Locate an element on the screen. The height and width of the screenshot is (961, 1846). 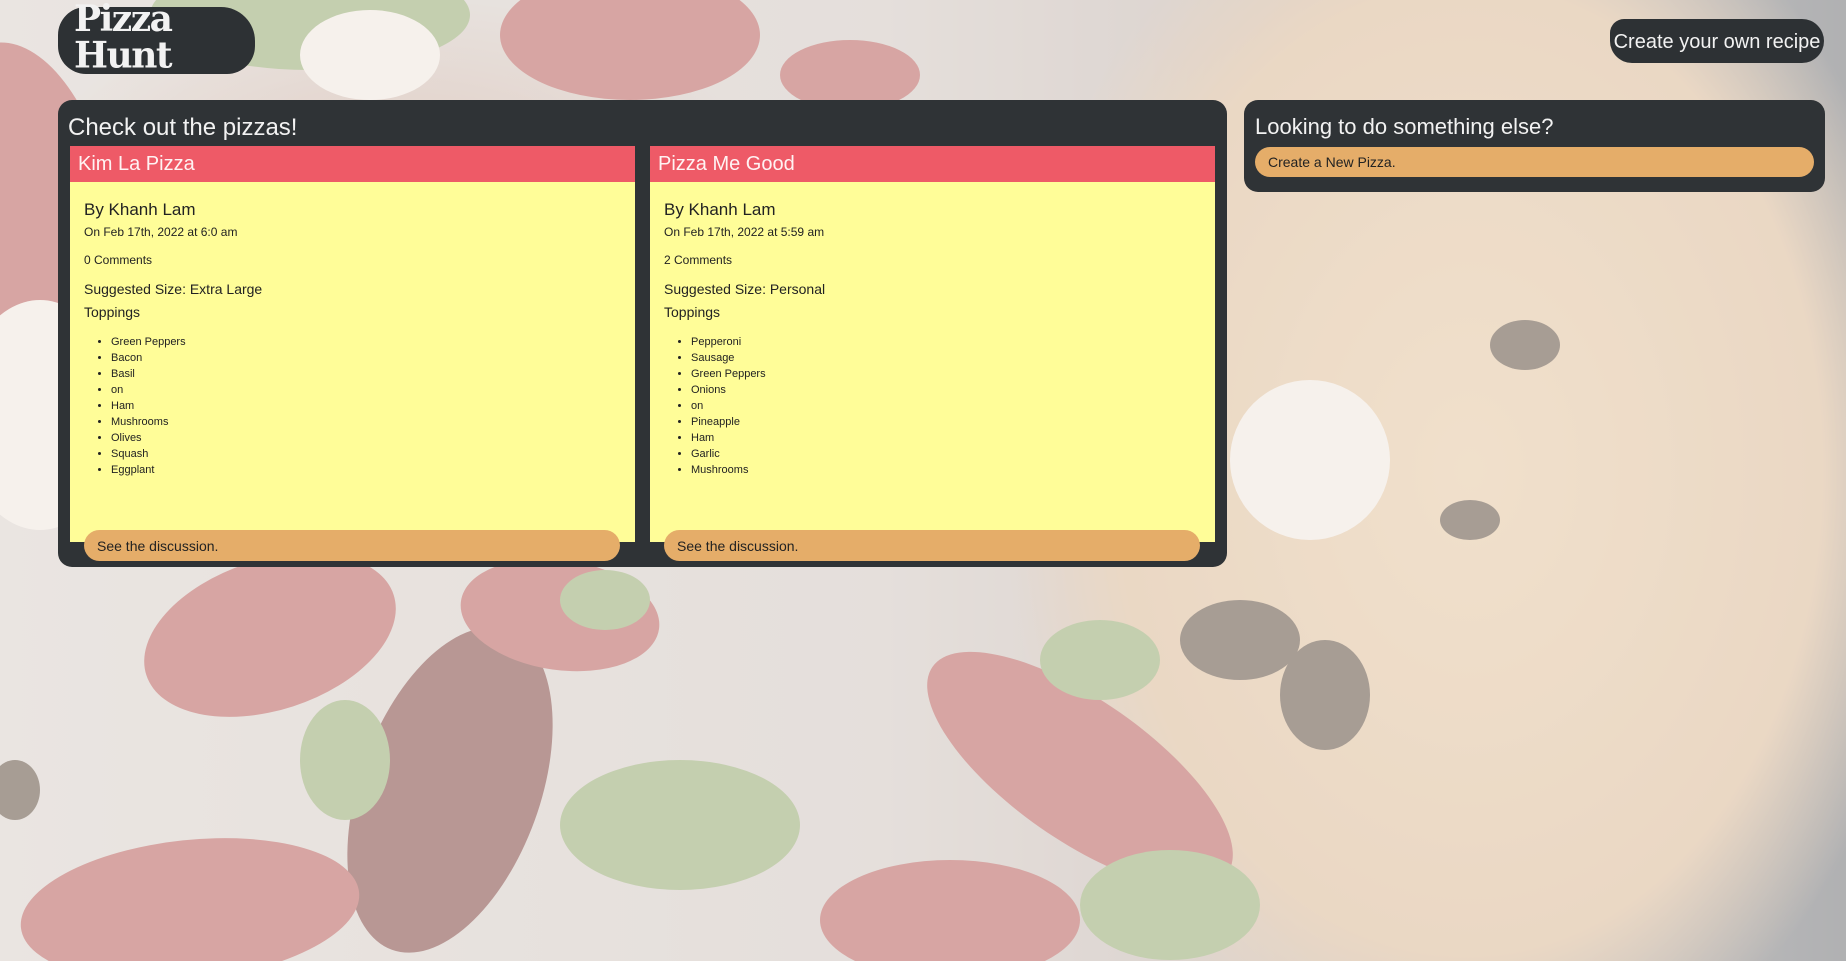
pizza-date: On Feb 17th, 2022 at 6:0 am is located at coordinates (161, 232).